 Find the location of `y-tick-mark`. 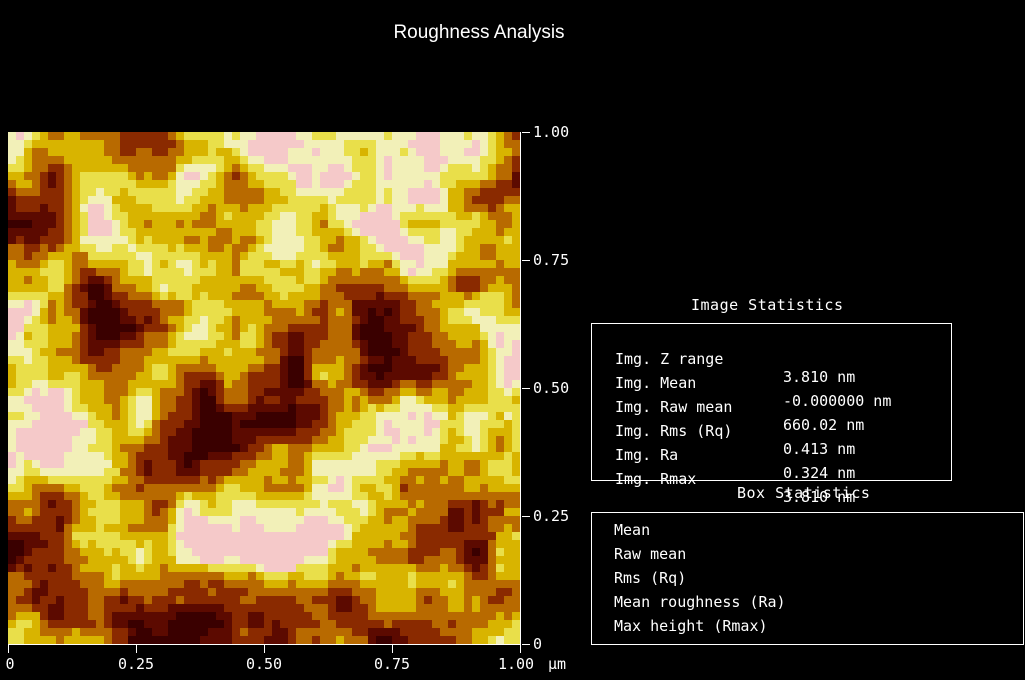

y-tick-mark is located at coordinates (526, 644).